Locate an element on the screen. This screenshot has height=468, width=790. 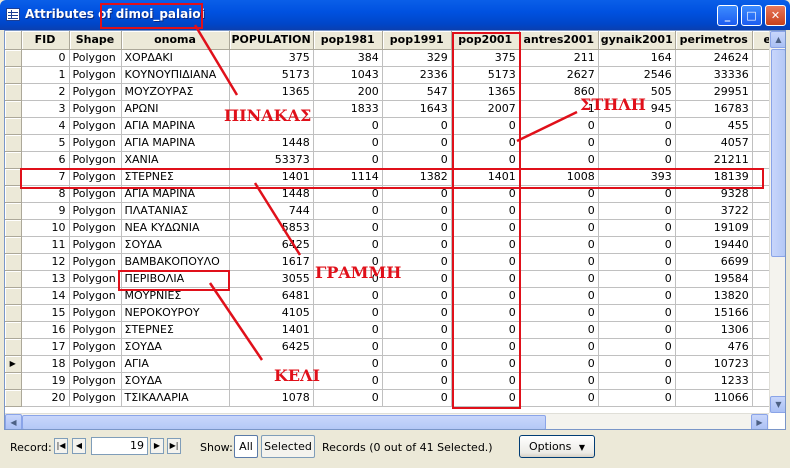
column-header: gynaik2001 is located at coordinates (637, 40).